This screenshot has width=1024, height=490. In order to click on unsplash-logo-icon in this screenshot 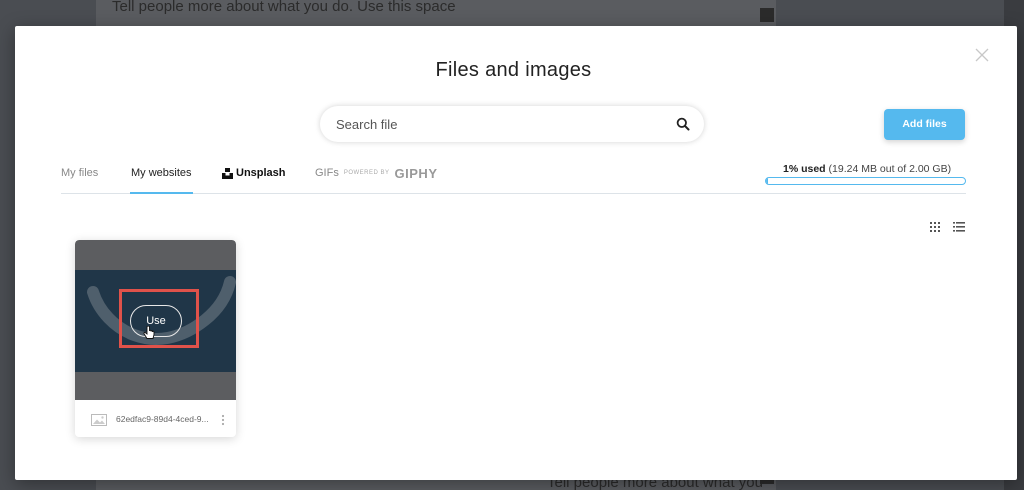, I will do `click(227, 173)`.